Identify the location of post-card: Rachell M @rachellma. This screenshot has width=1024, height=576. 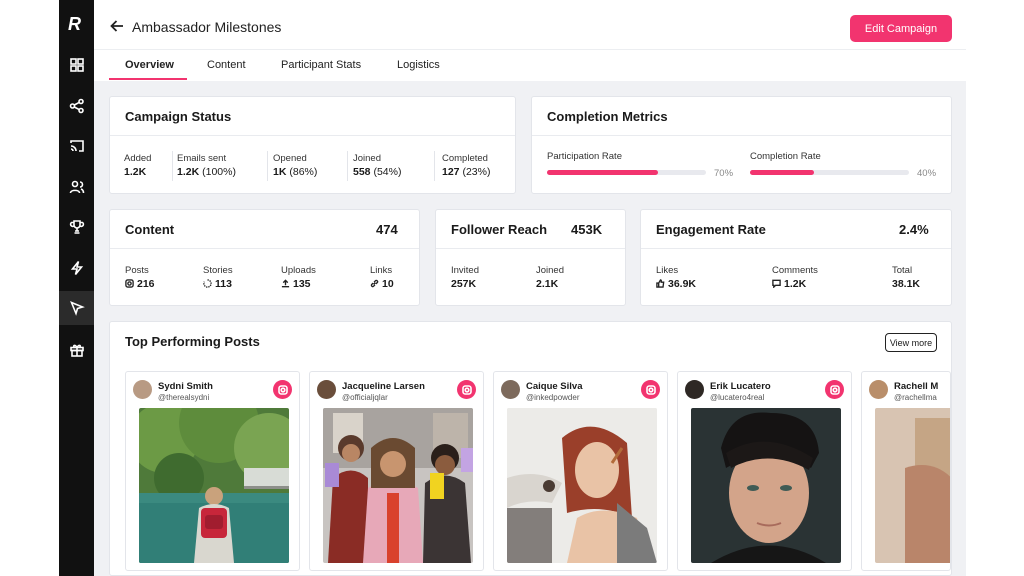
(906, 471).